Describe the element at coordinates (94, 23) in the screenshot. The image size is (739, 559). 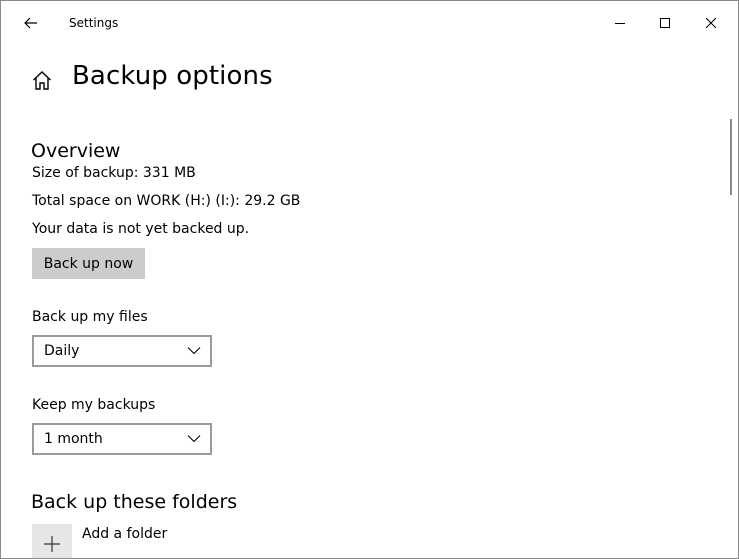
I see `window-title: Settings` at that location.